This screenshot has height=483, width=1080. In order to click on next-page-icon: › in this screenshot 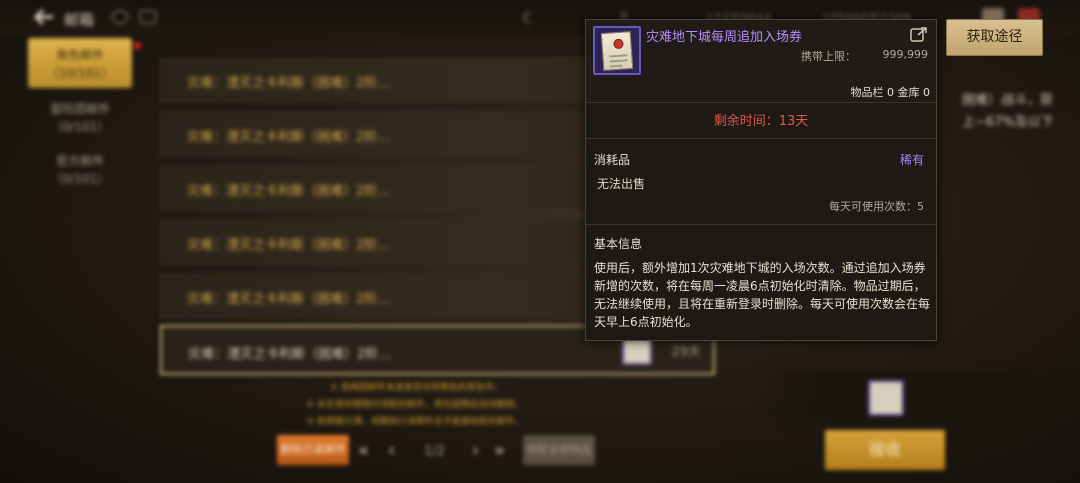, I will do `click(475, 450)`.